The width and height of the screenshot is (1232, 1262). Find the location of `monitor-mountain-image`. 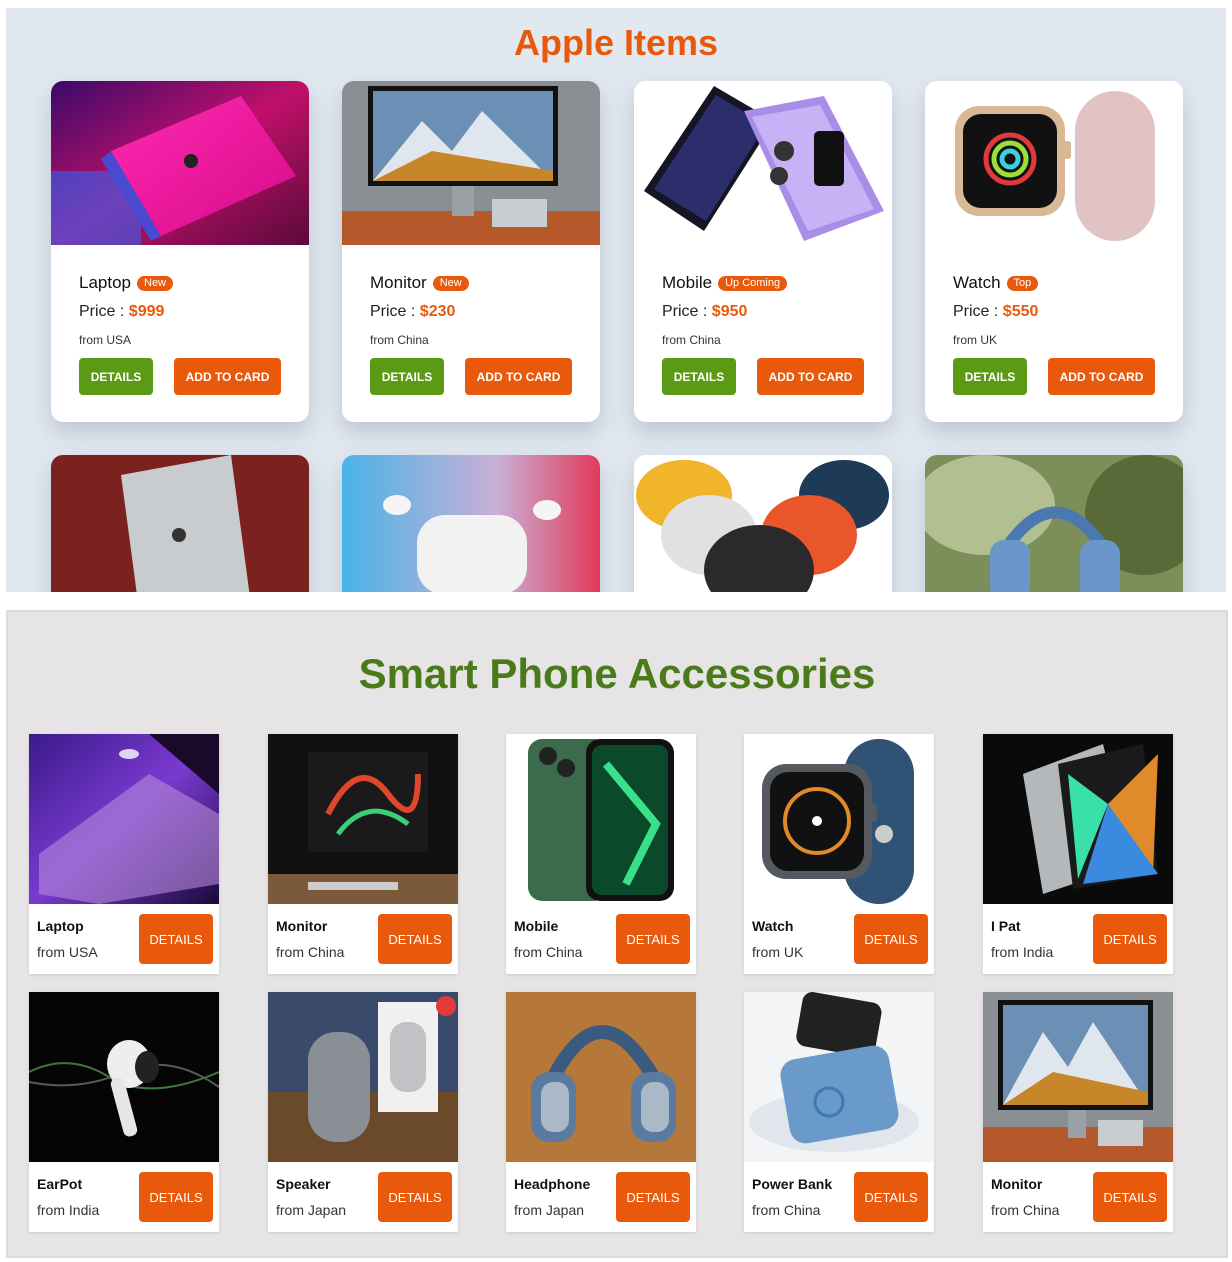

monitor-mountain-image is located at coordinates (1078, 1077).